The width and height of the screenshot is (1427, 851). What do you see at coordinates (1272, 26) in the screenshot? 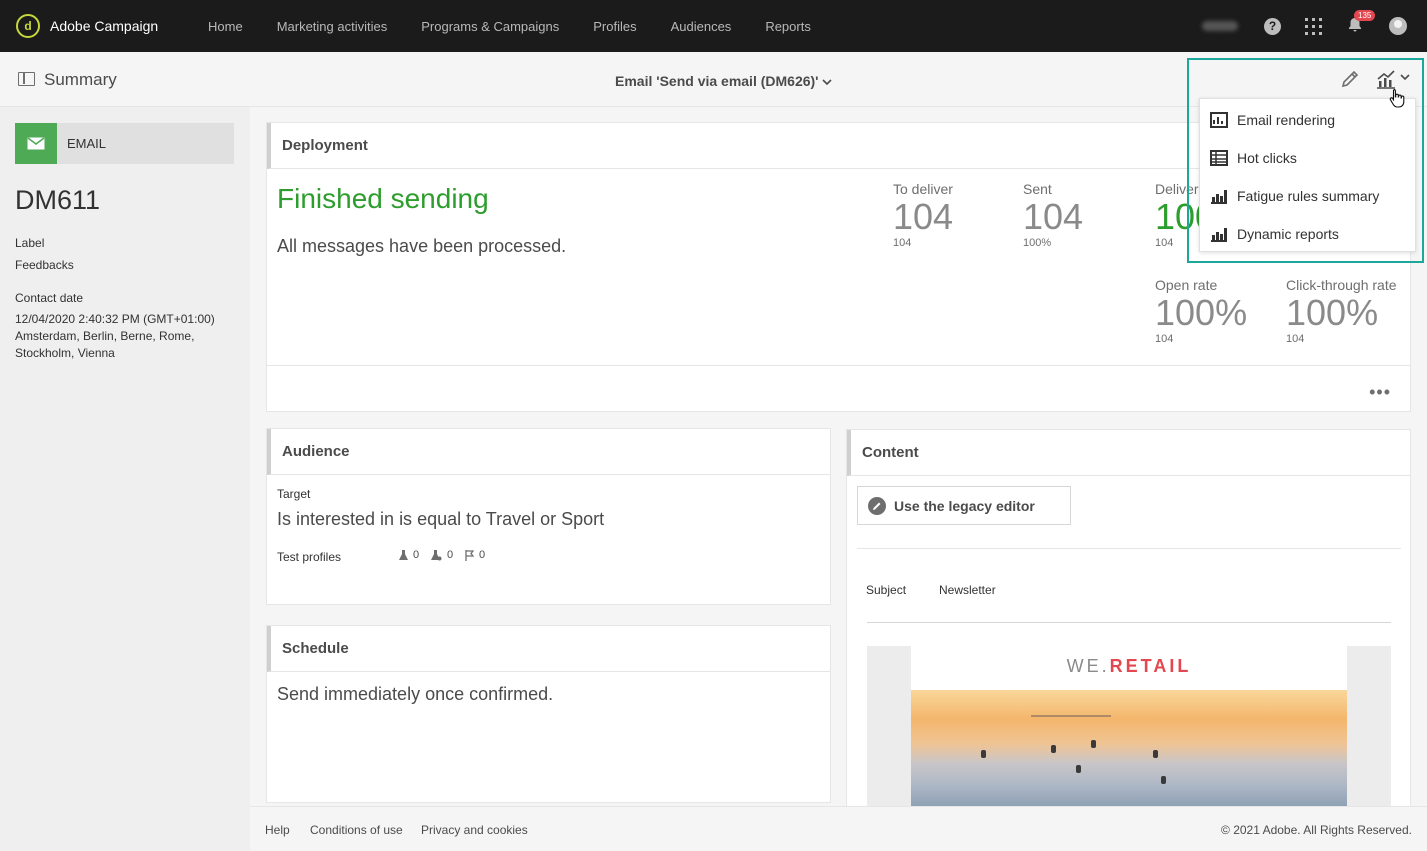
I see `help-icon: ?` at bounding box center [1272, 26].